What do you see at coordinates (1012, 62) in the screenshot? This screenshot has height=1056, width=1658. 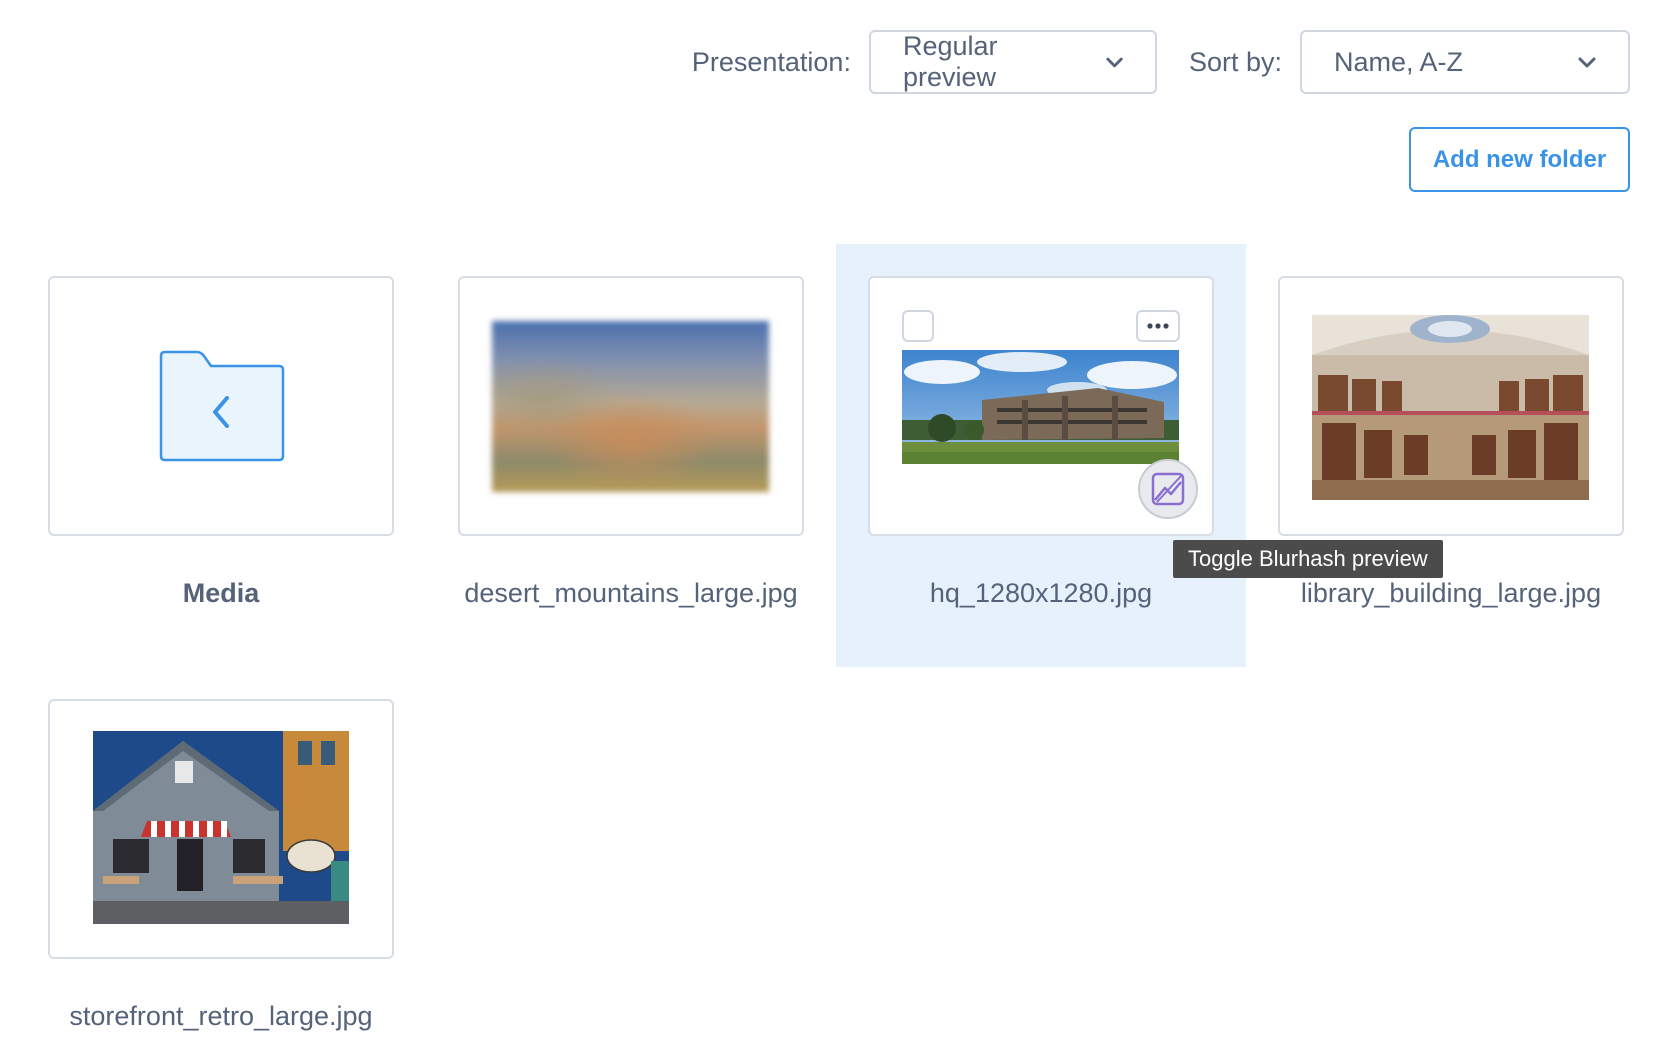 I see `presentation-select: Regular preview` at bounding box center [1012, 62].